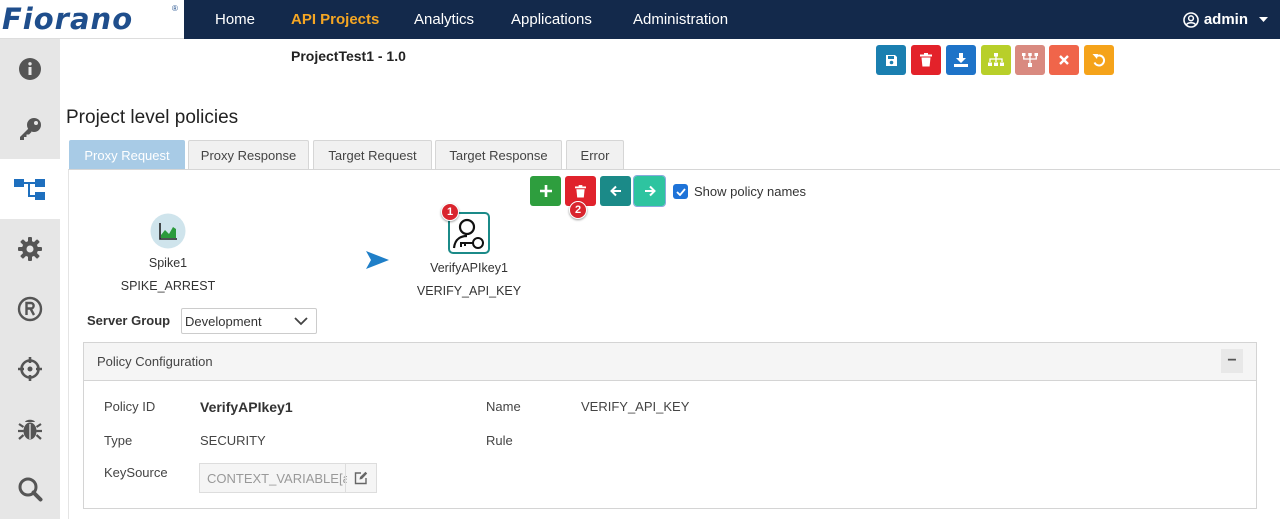 The image size is (1280, 519). What do you see at coordinates (680, 19) in the screenshot?
I see `nav-administration: Administration` at bounding box center [680, 19].